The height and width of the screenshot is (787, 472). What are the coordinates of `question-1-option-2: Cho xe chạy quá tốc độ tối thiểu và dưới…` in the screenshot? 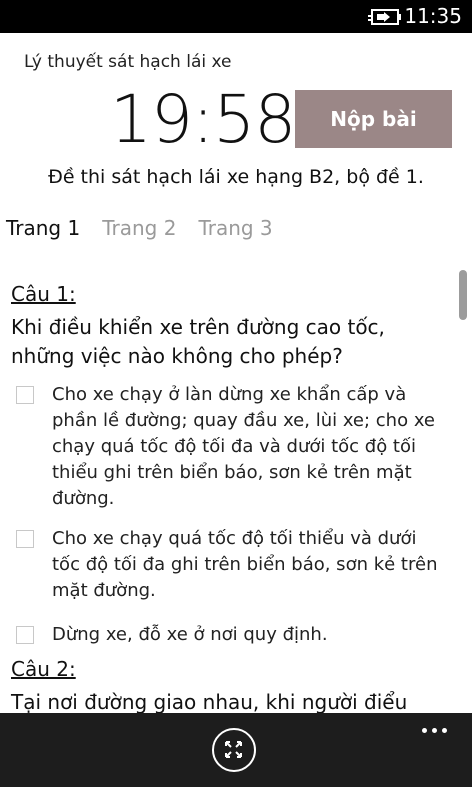 It's located at (231, 565).